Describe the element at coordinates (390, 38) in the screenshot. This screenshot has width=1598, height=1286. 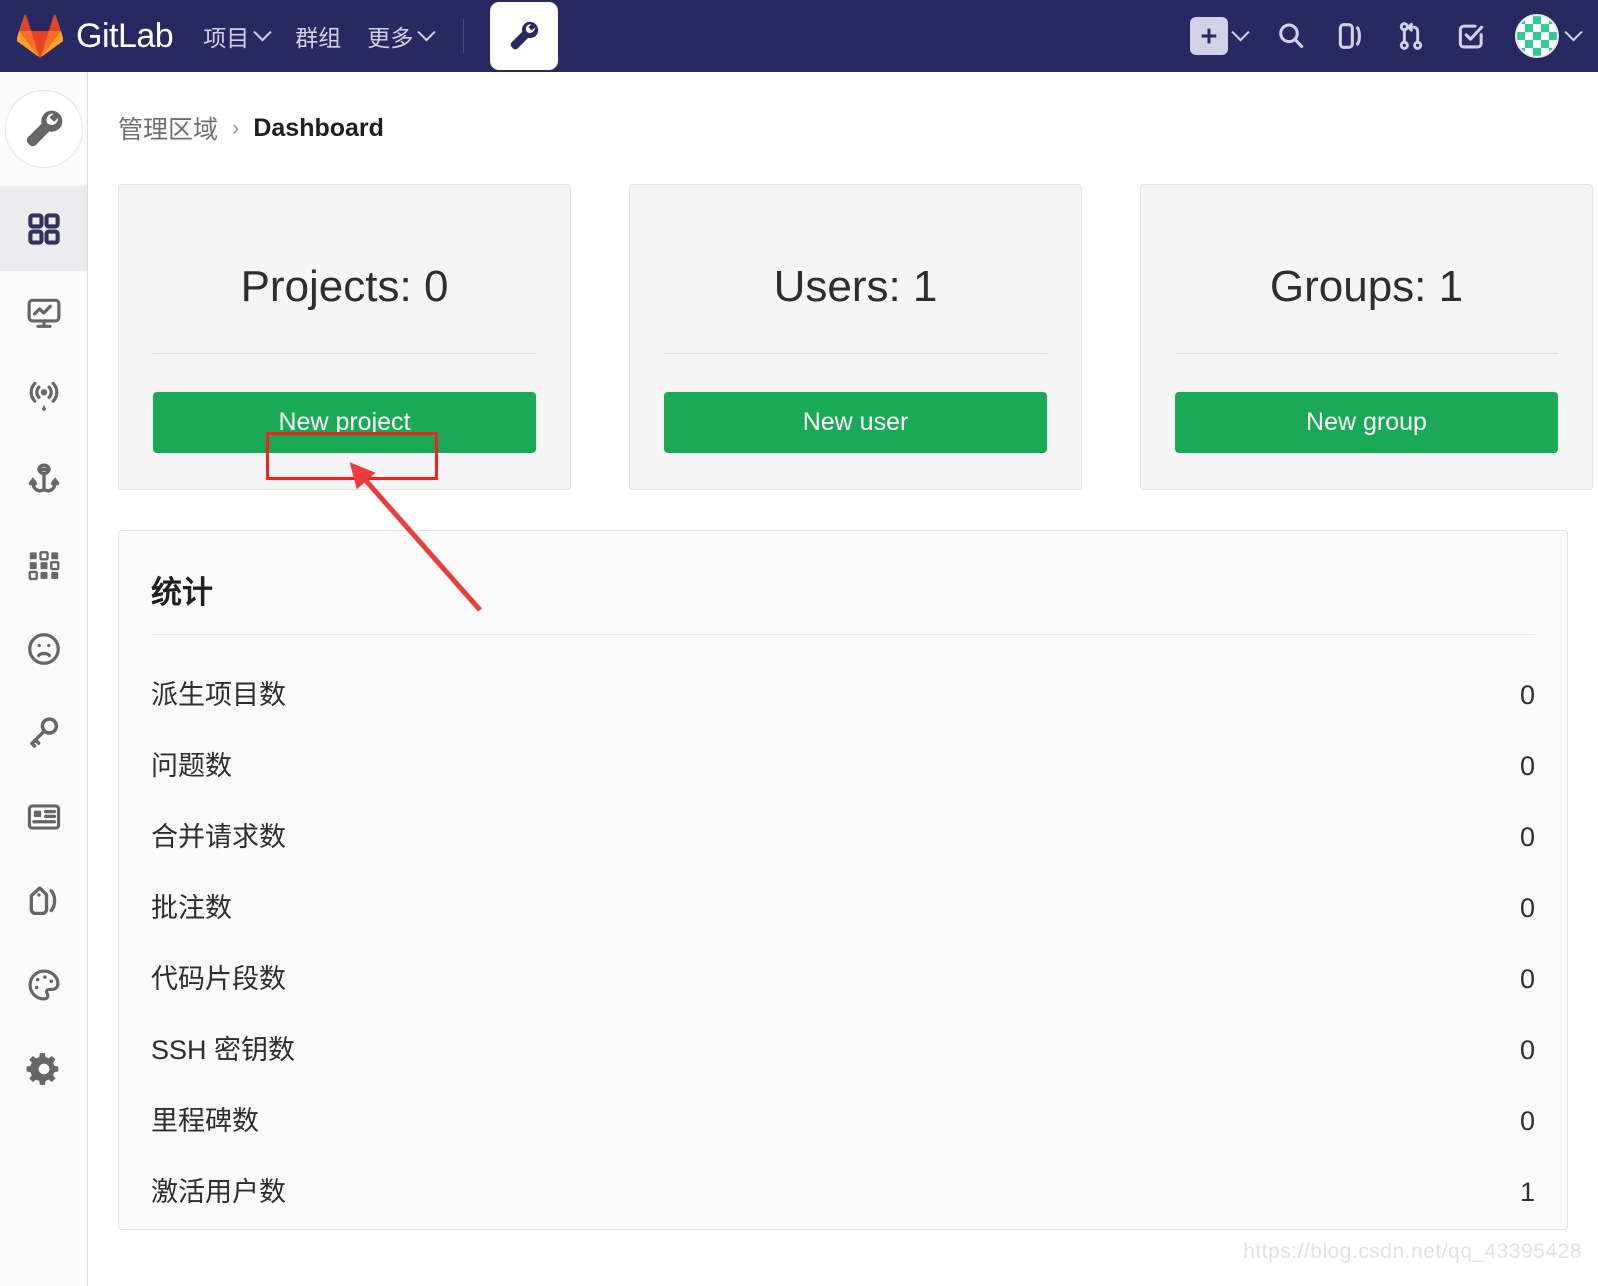
I see `nav-item-more-label: 更多` at that location.